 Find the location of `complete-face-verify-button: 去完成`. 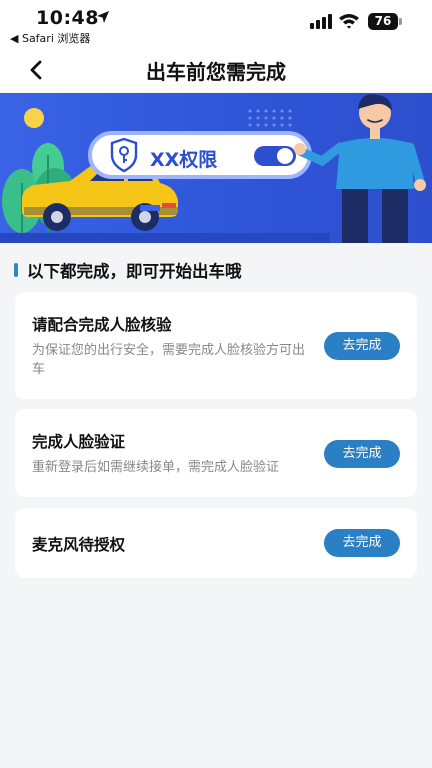

complete-face-verify-button: 去完成 is located at coordinates (362, 454).